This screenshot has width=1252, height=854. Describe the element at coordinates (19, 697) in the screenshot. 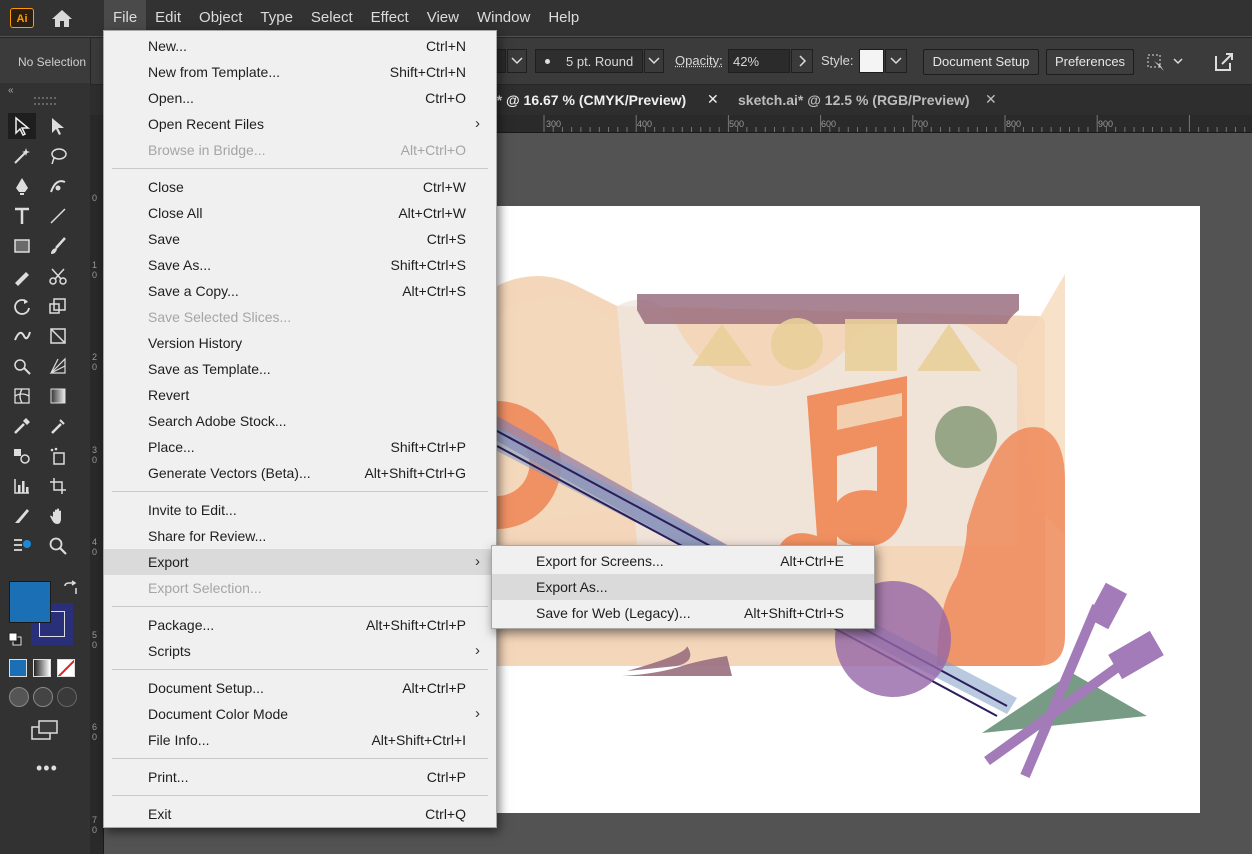

I see `draw-normal-icon` at that location.